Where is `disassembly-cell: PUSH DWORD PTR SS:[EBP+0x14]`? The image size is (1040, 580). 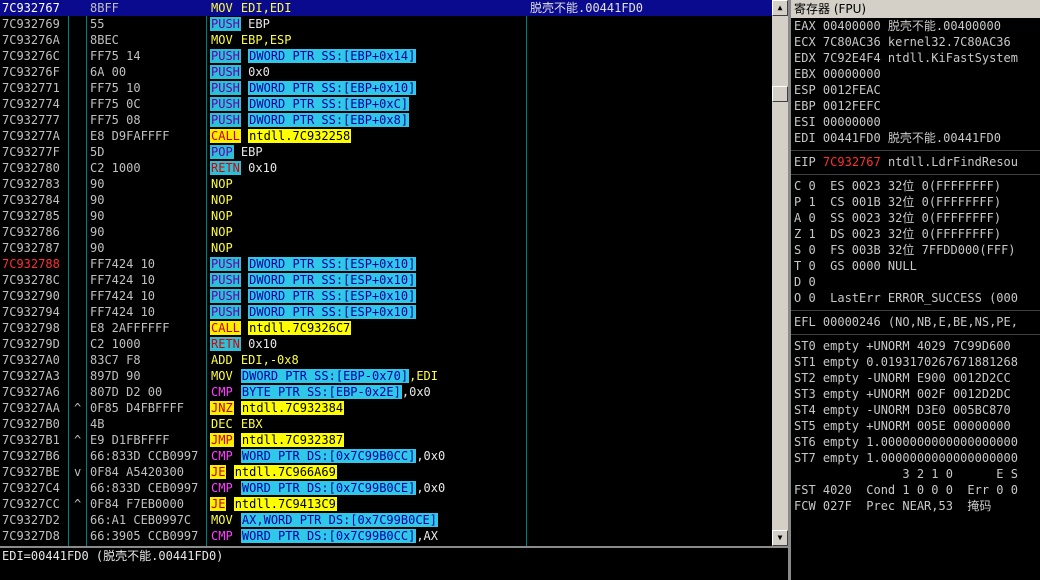 disassembly-cell: PUSH DWORD PTR SS:[EBP+0x14] is located at coordinates (368, 56).